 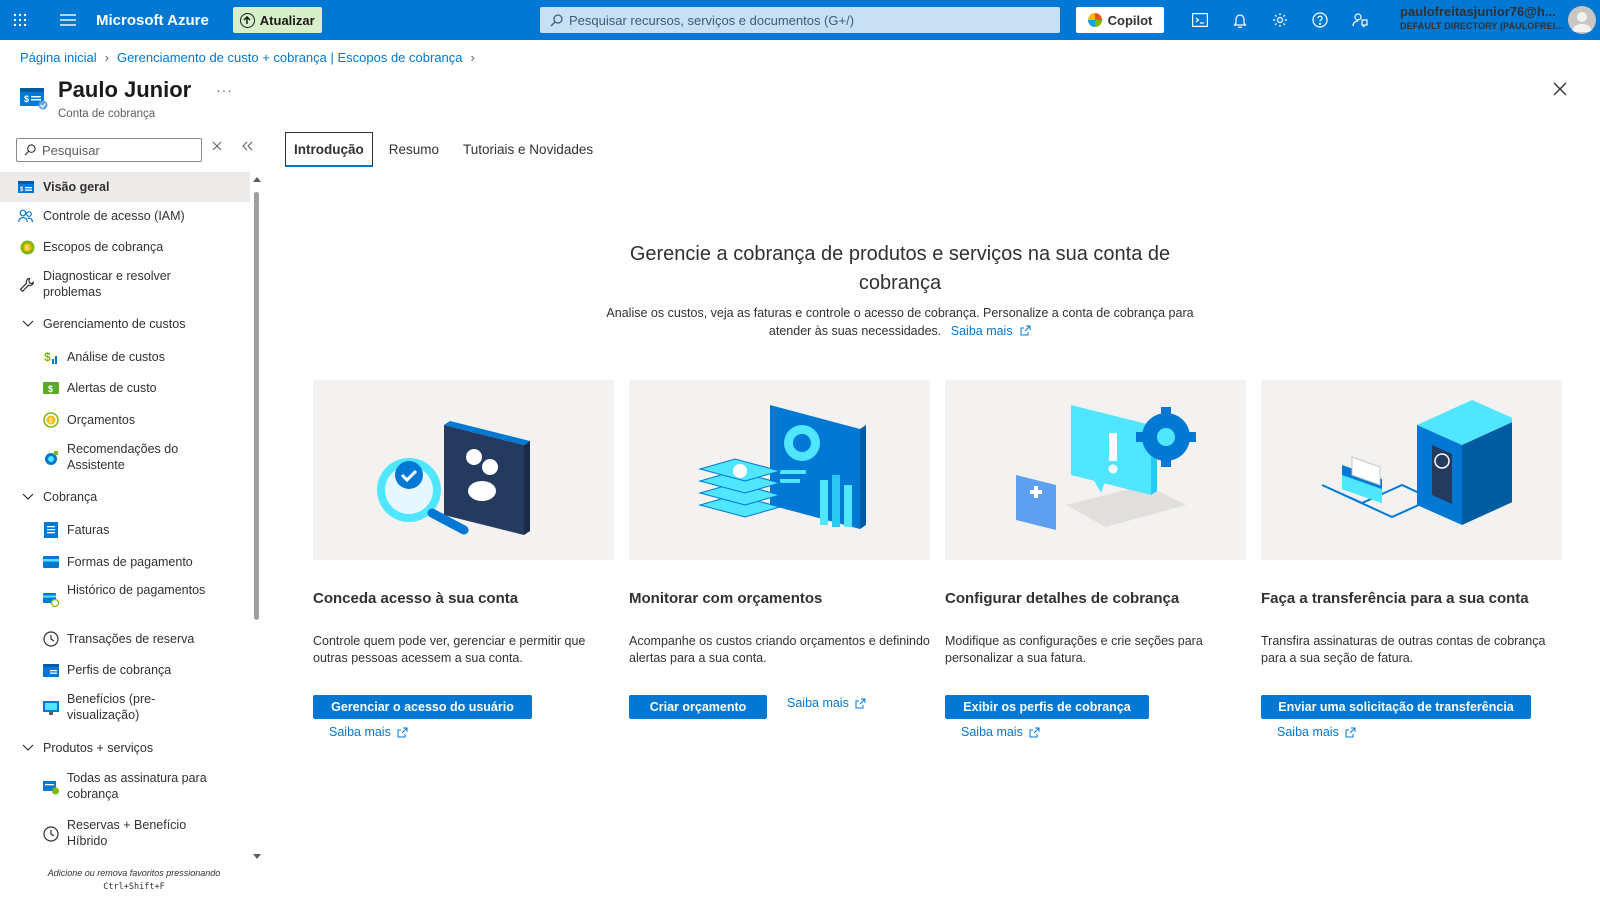 I want to click on nav-item-invoices: Faturas, so click(x=125, y=530).